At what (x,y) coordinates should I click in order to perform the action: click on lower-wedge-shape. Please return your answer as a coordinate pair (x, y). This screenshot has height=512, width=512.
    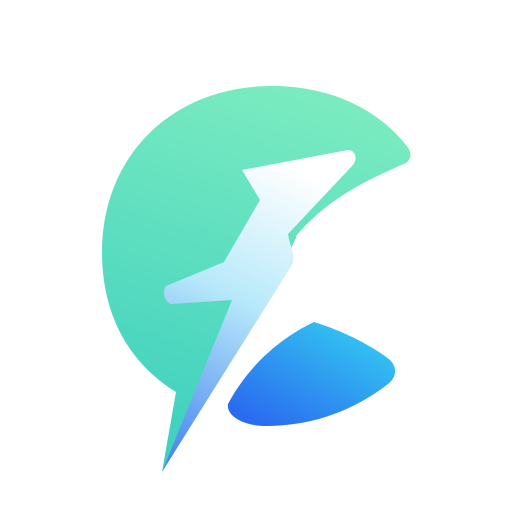
    Looking at the image, I should click on (311, 374).